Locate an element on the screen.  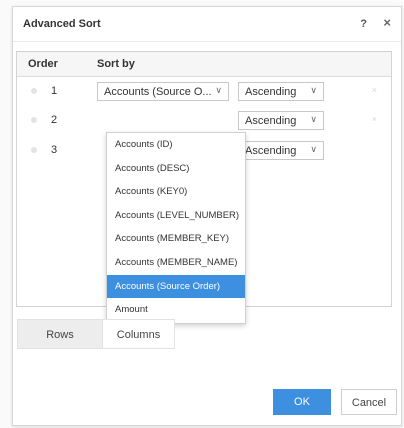
grid-header: Order Sort by is located at coordinates (204, 64).